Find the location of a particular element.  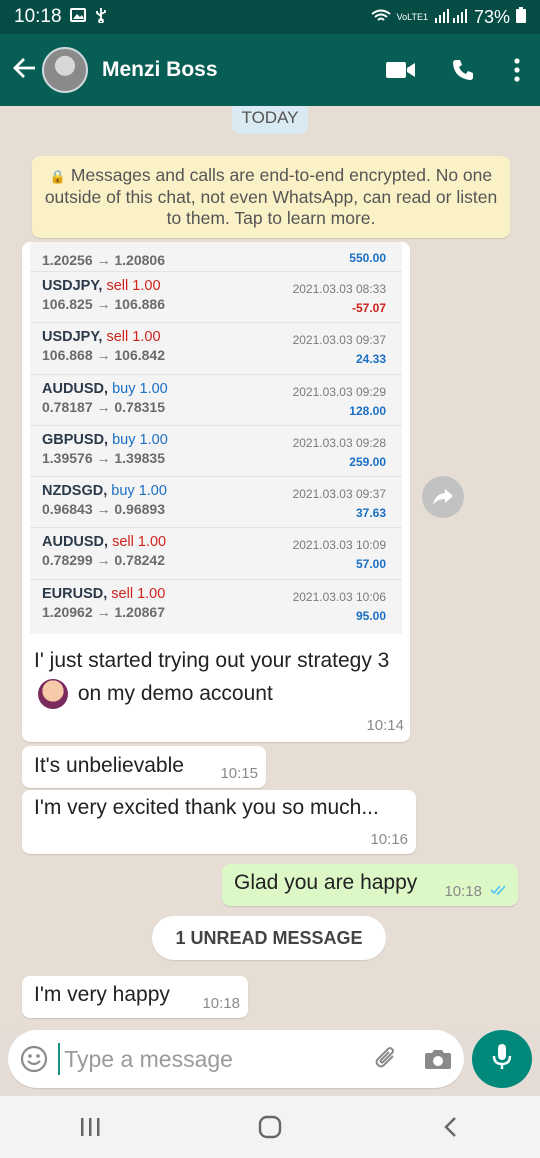

trade-pl: 95.00 is located at coordinates (370, 615).